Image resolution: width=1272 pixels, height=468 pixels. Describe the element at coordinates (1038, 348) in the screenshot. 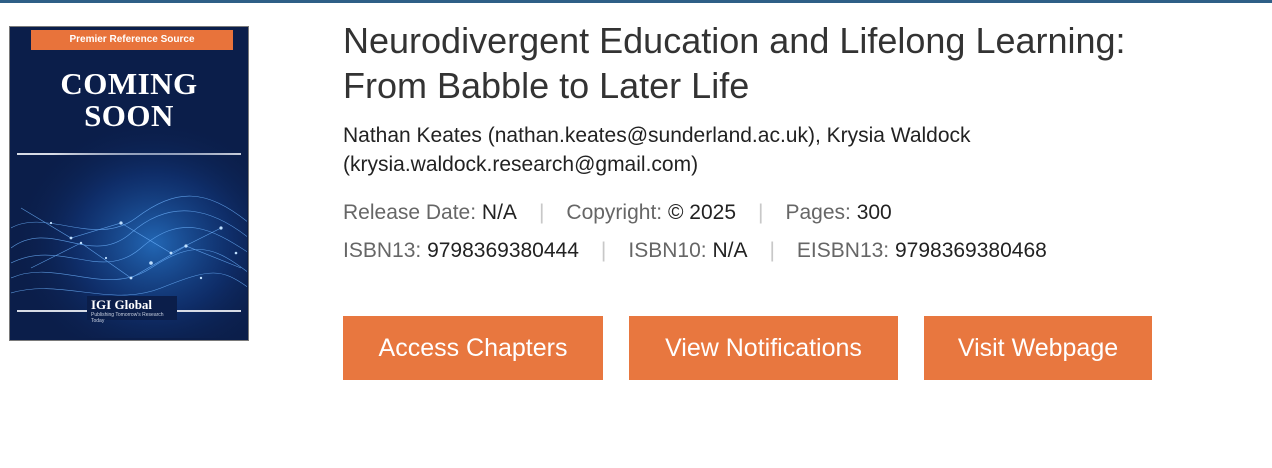

I see `visit-webpage-button: Visit Webpage` at that location.